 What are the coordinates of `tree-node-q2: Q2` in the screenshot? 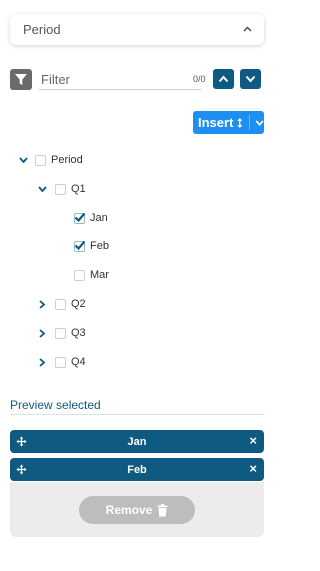 It's located at (61, 304).